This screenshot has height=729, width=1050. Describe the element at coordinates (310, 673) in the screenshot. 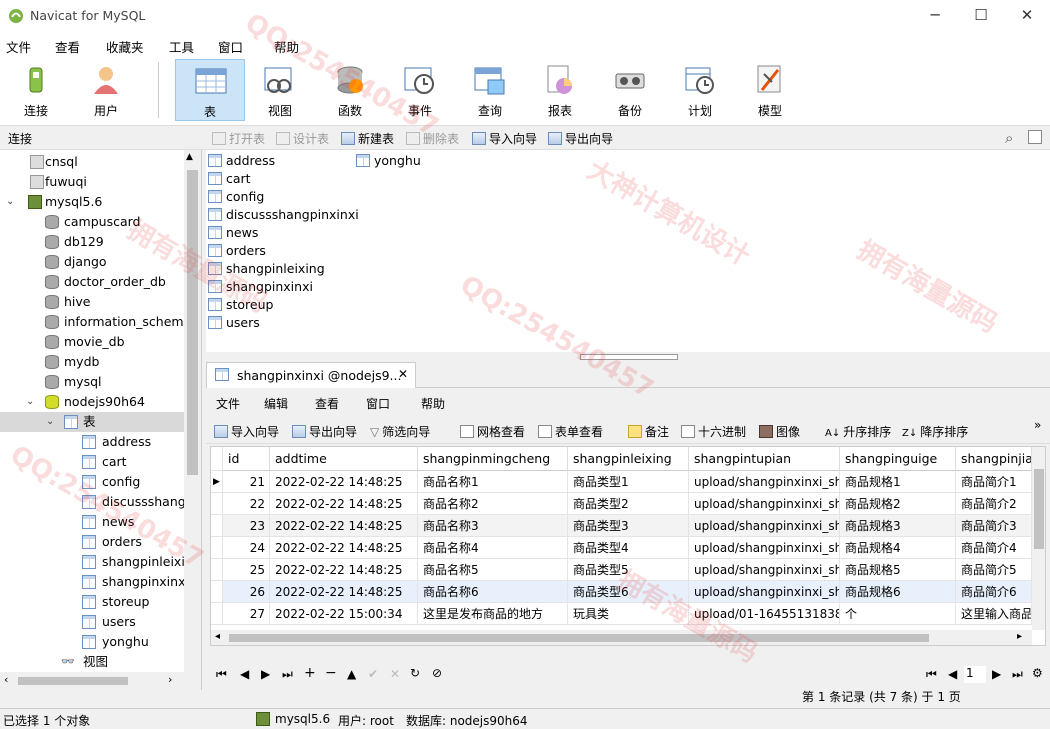

I see `add-record-icon: +` at that location.